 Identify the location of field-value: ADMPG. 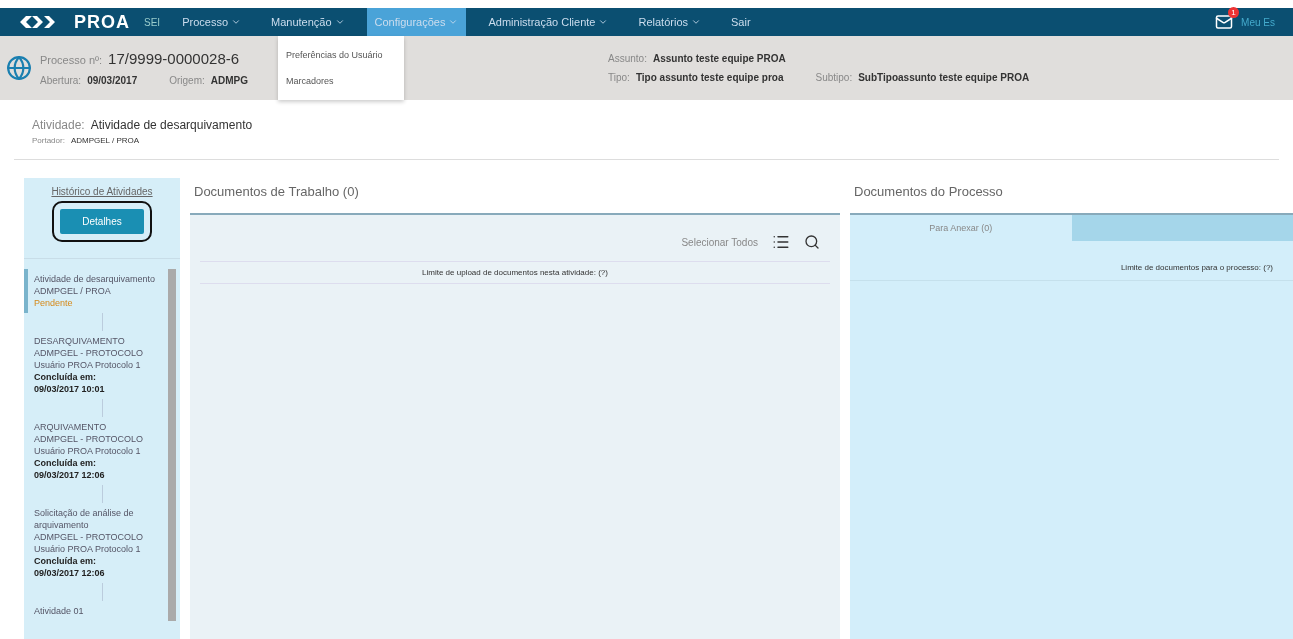
(229, 80).